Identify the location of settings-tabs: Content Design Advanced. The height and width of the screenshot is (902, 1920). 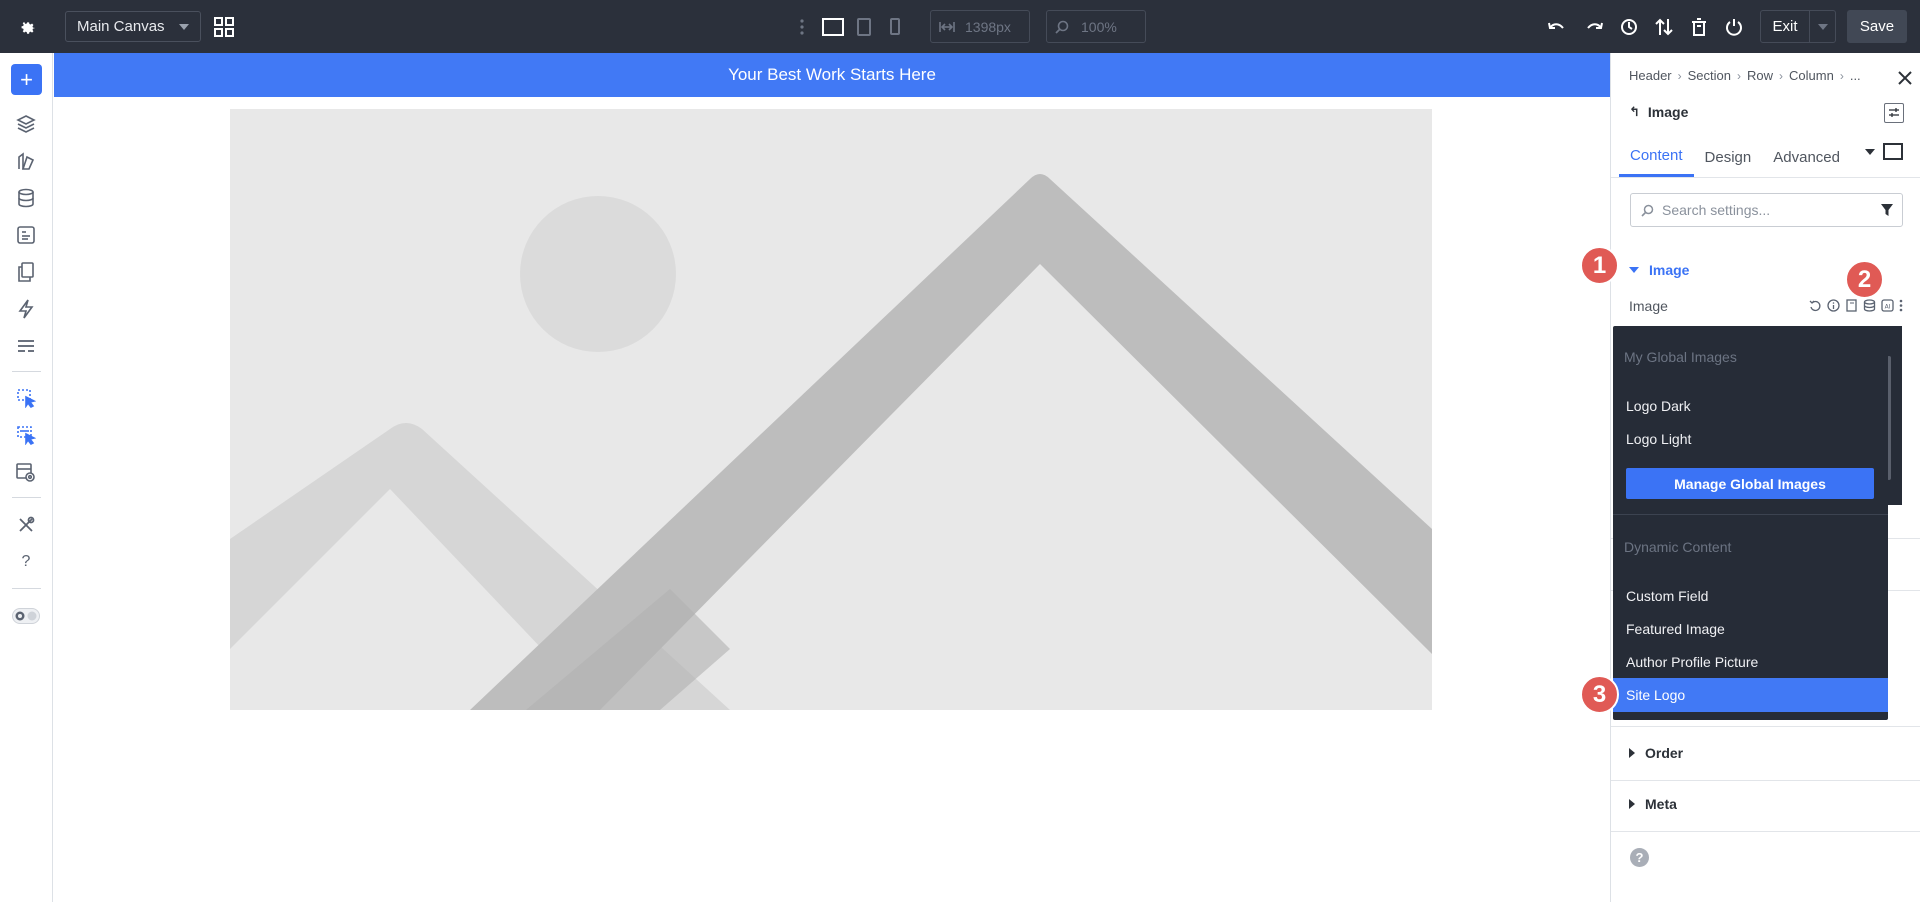
(1769, 157).